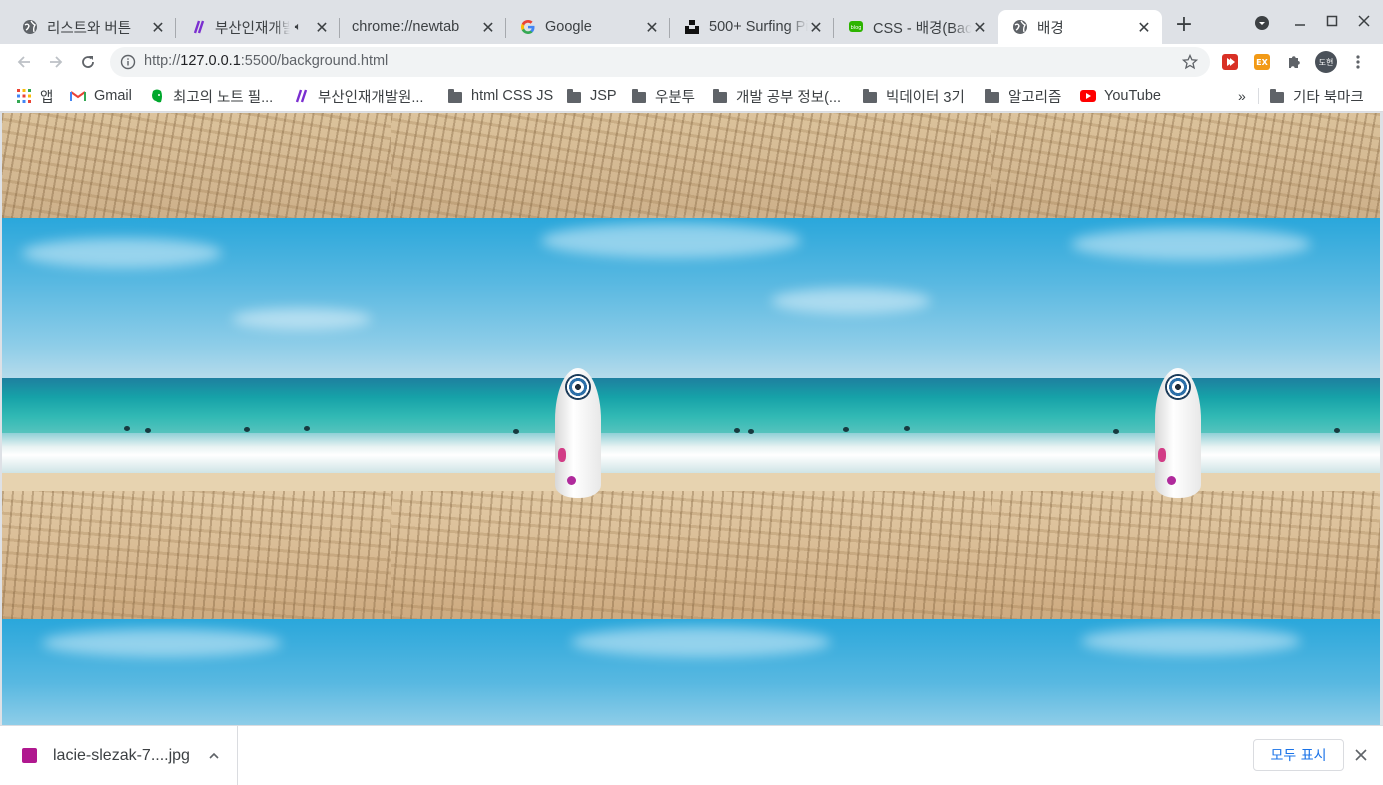  What do you see at coordinates (24, 62) in the screenshot?
I see `back-arrow-icon` at bounding box center [24, 62].